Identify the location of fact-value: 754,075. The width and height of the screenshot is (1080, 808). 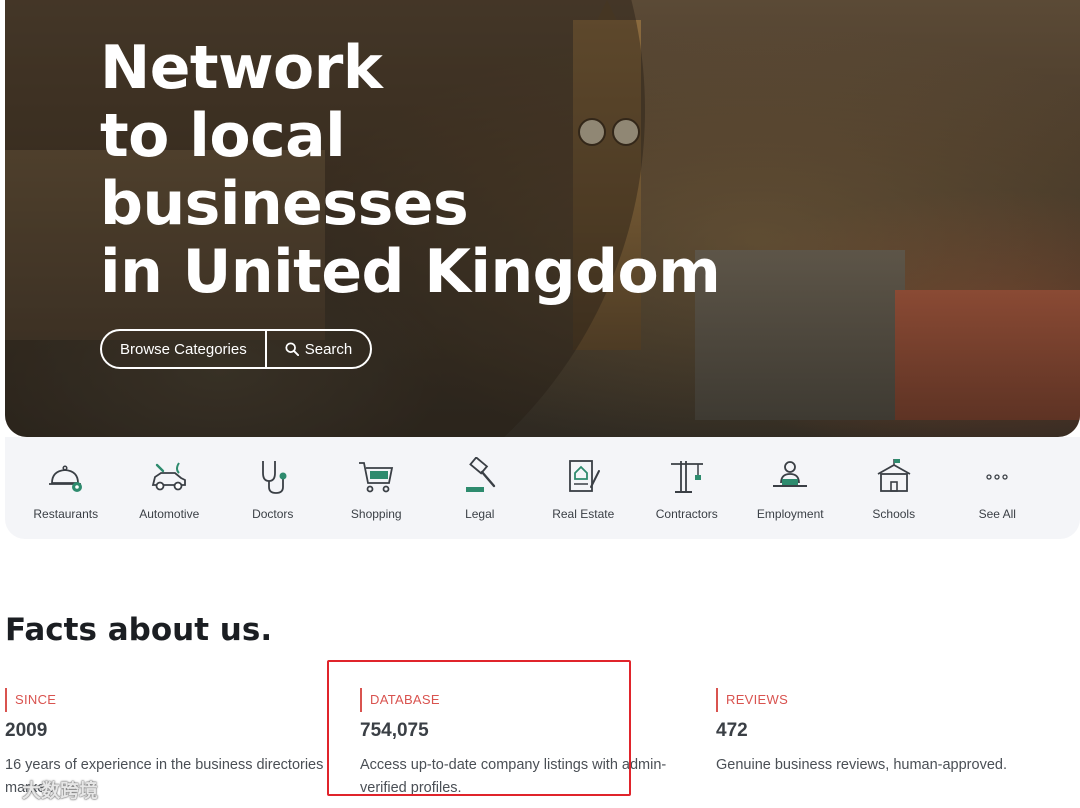
(394, 730).